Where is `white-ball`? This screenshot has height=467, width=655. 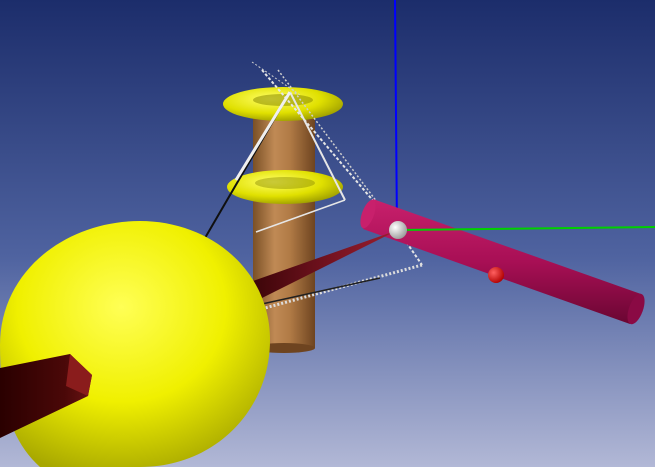
white-ball is located at coordinates (398, 230).